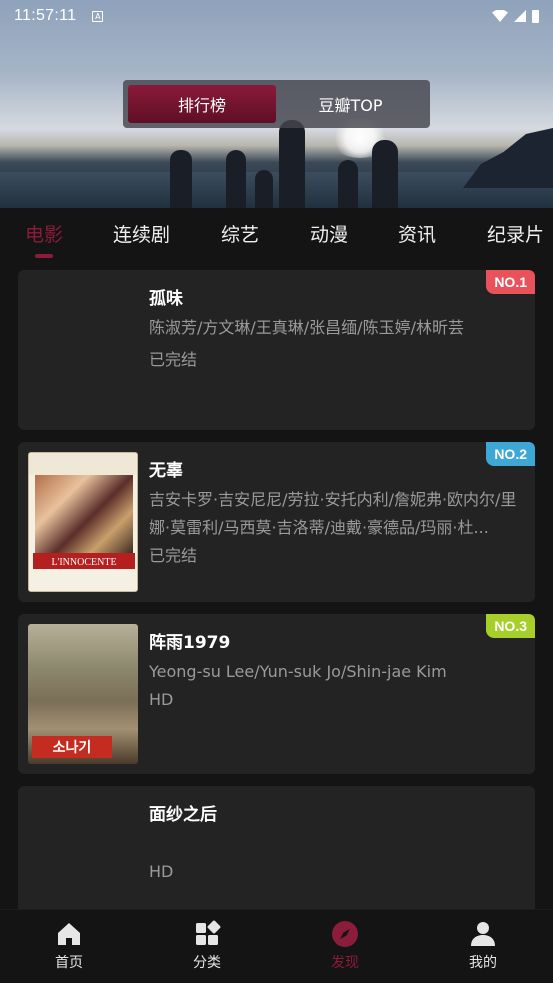 This screenshot has width=553, height=983. Describe the element at coordinates (45, 15) in the screenshot. I see `status-time: 11:57:11` at that location.